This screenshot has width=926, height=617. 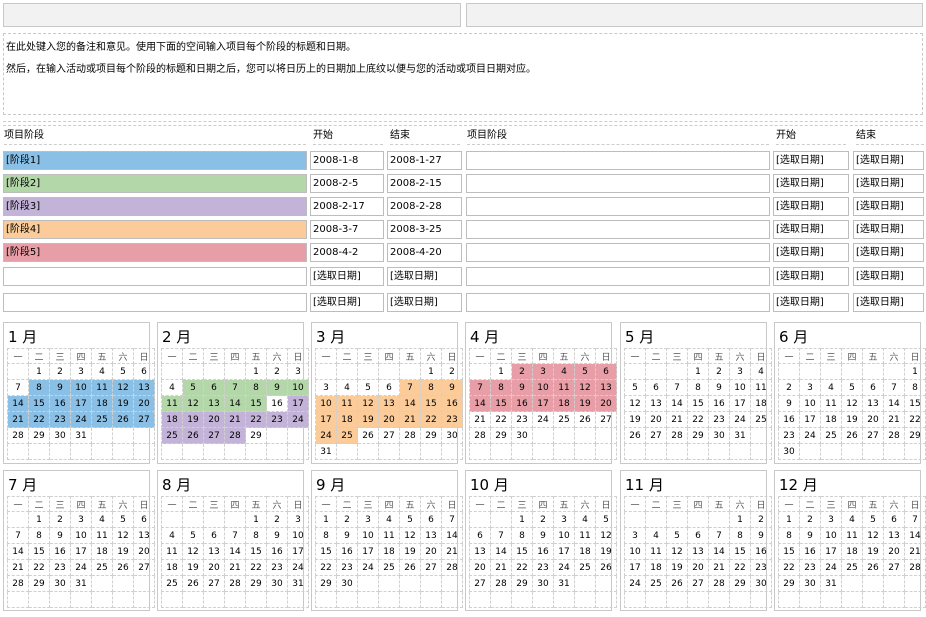 What do you see at coordinates (761, 519) in the screenshot?
I see `day-cell: 2` at bounding box center [761, 519].